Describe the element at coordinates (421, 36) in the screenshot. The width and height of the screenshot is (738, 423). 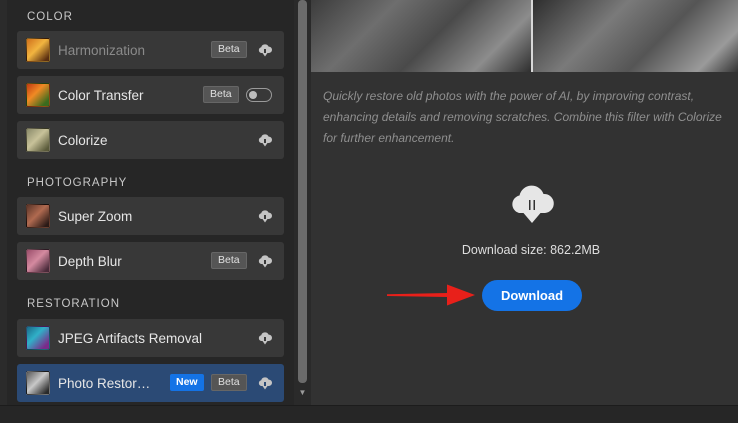
I see `preview-before-image` at that location.